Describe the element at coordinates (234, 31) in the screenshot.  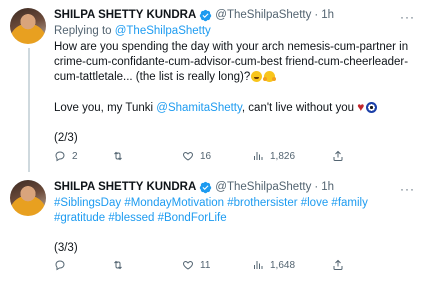
I see `replying-to: Replying to @TheShilpaShetty` at that location.